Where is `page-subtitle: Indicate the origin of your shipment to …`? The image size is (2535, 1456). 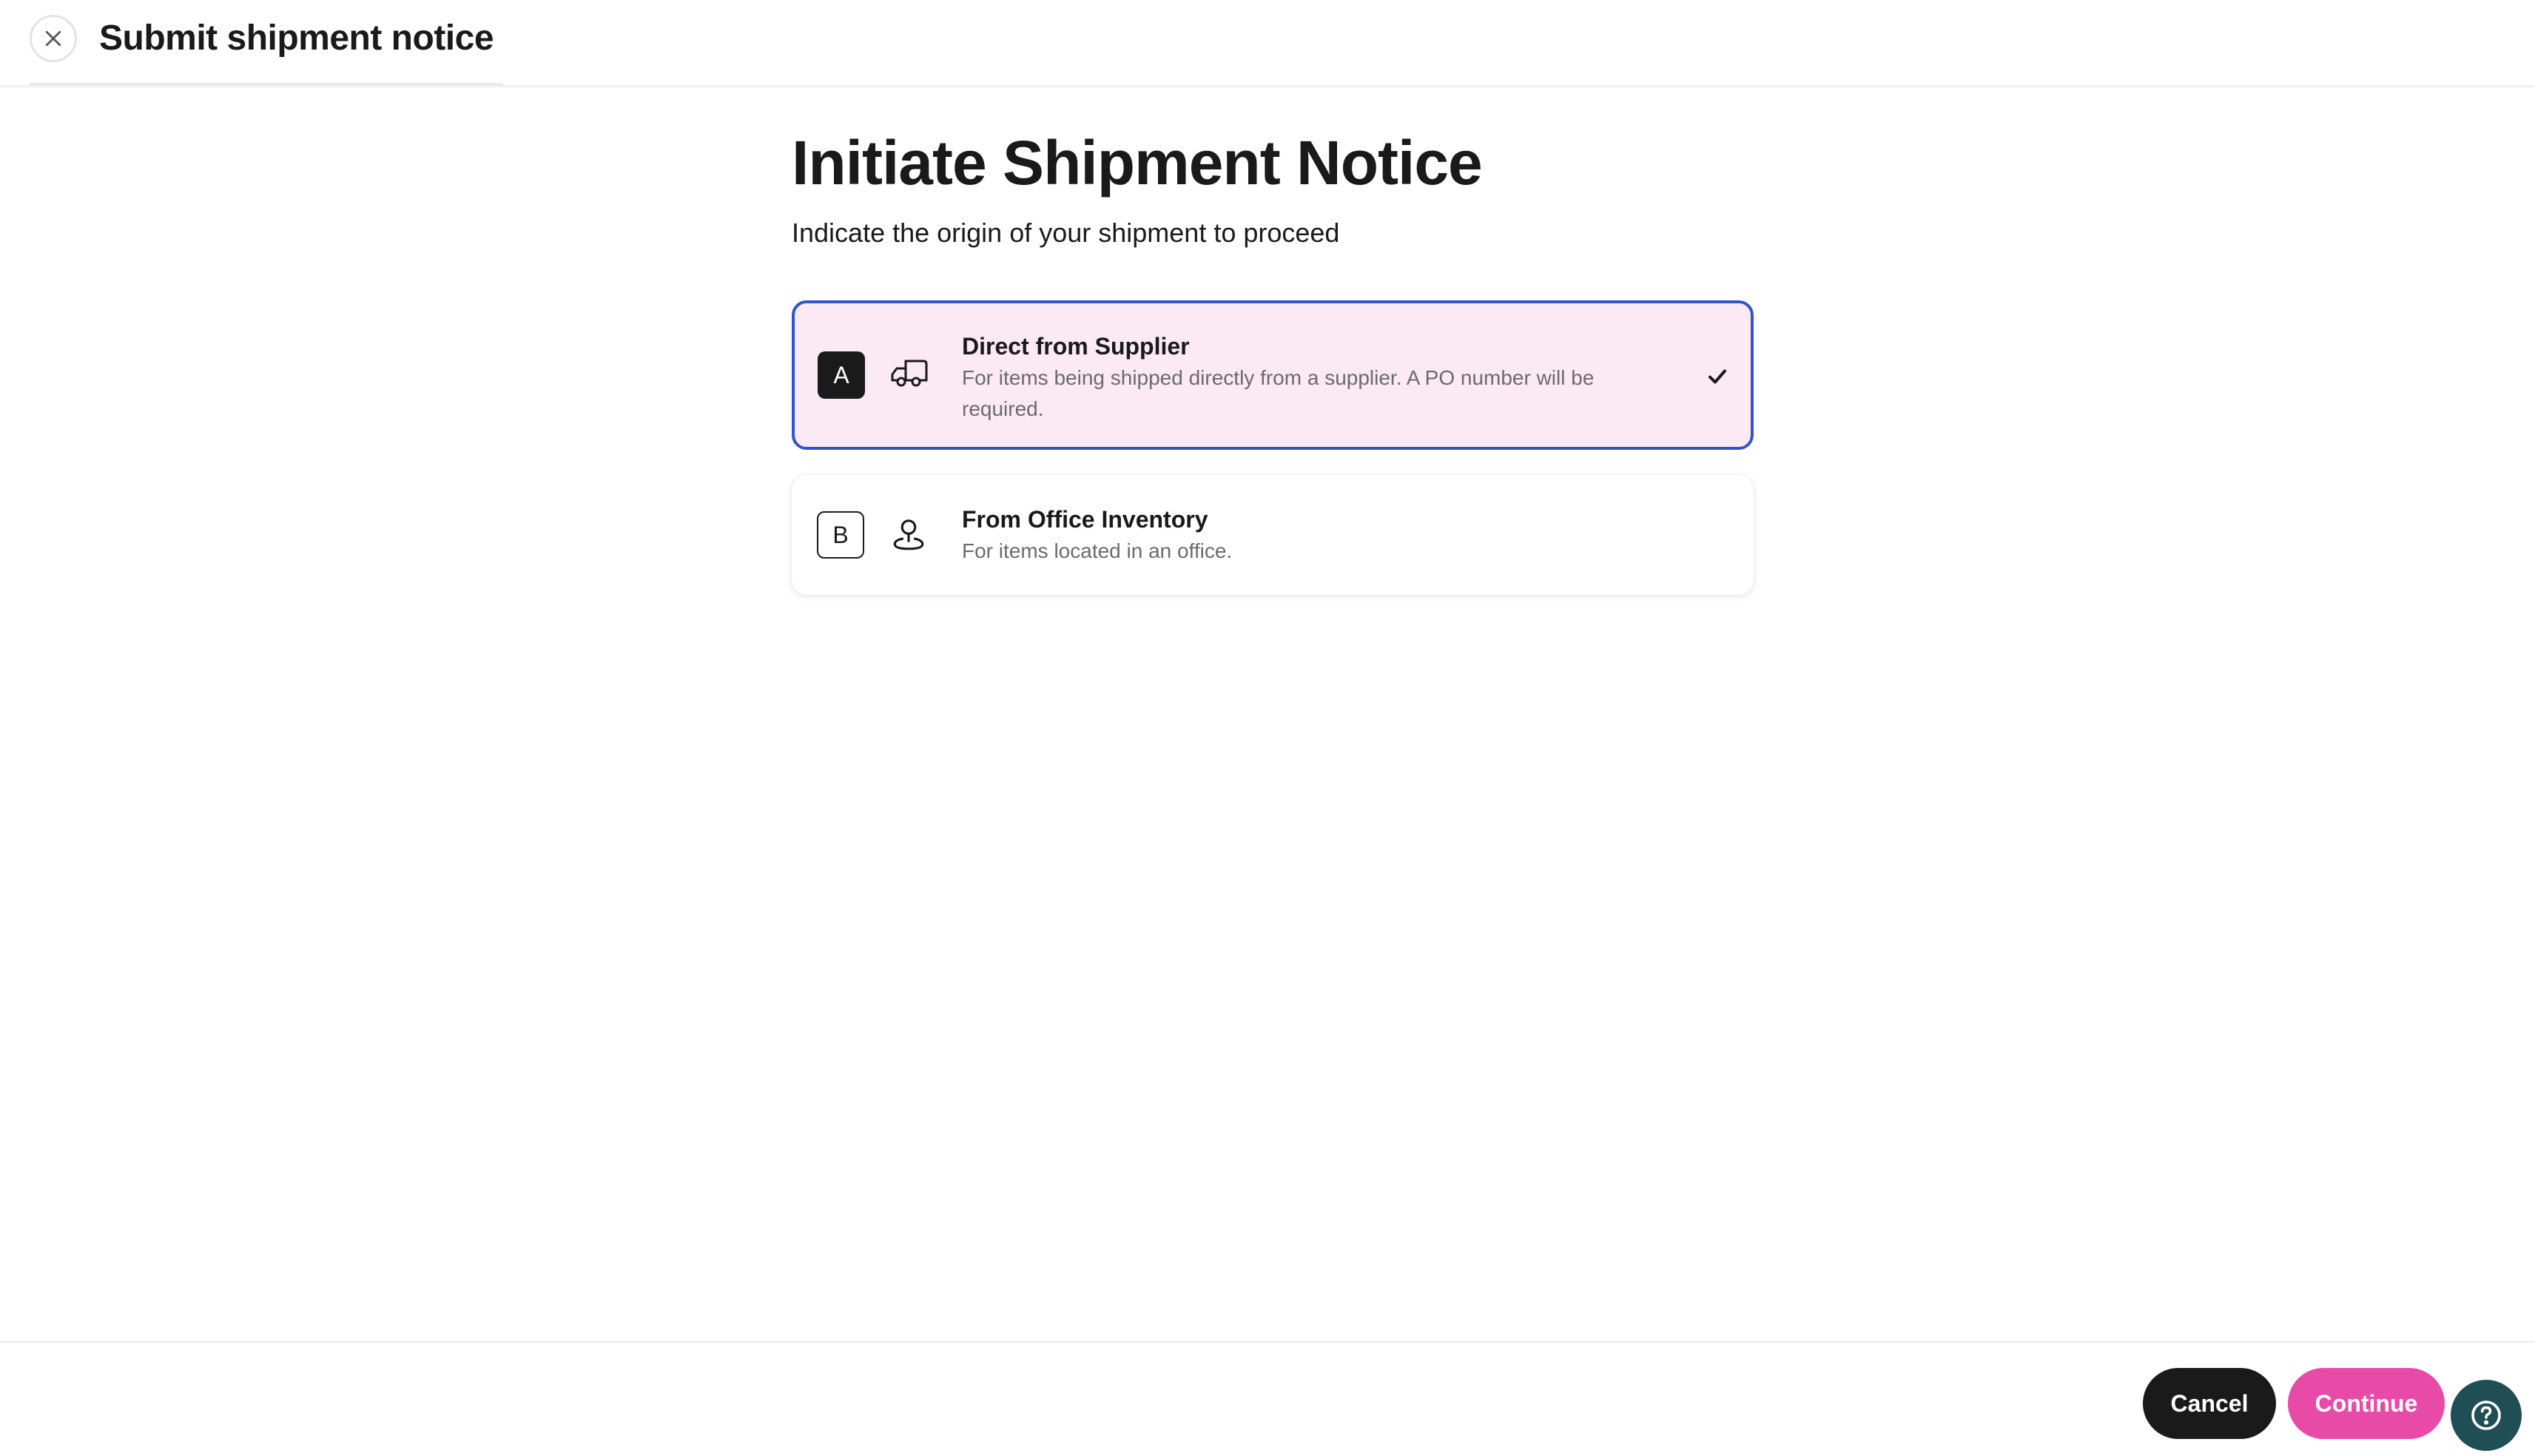 page-subtitle: Indicate the origin of your shipment to … is located at coordinates (1066, 233).